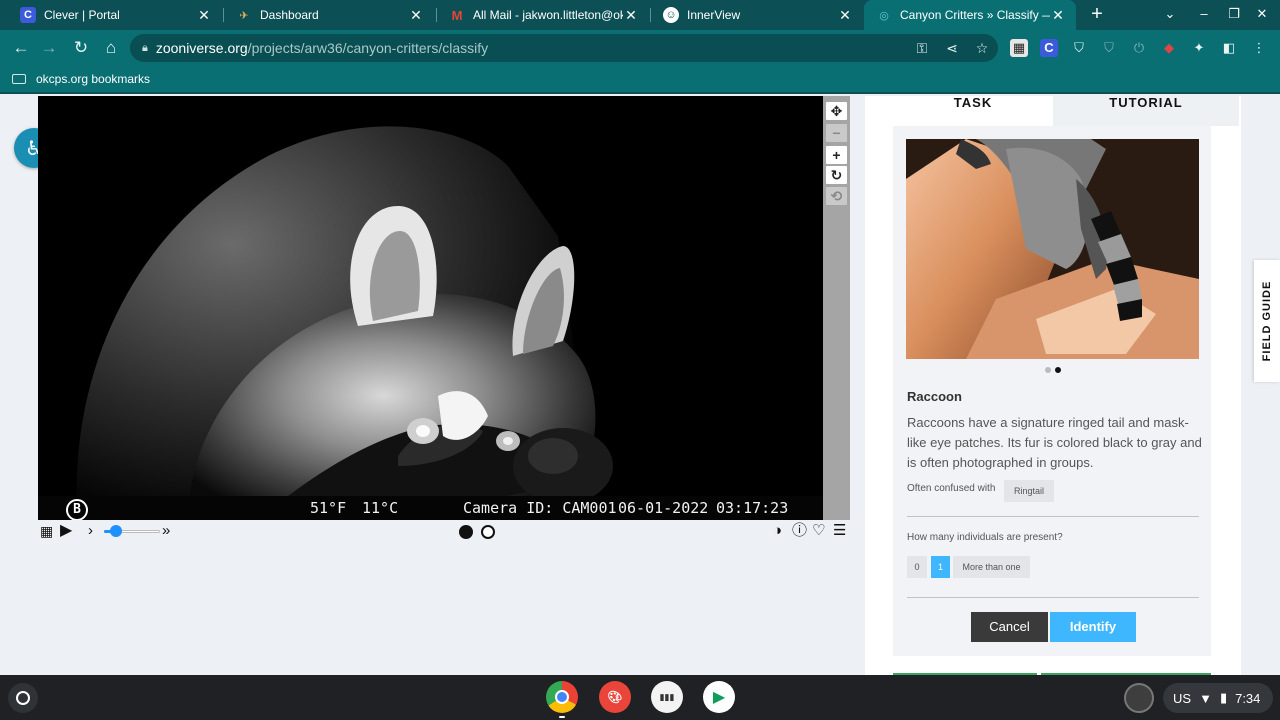 This screenshot has height=720, width=1280. I want to click on capture-time: 03:17:23, so click(752, 508).